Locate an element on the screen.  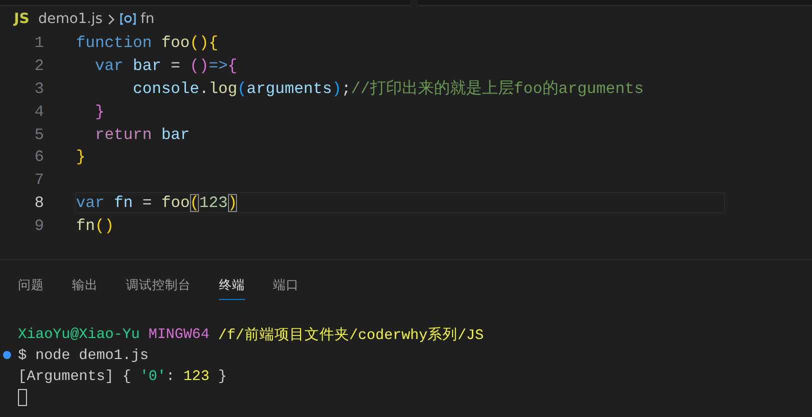
terminal-text: XiaoYu@Xiao-Yu is located at coordinates (79, 334).